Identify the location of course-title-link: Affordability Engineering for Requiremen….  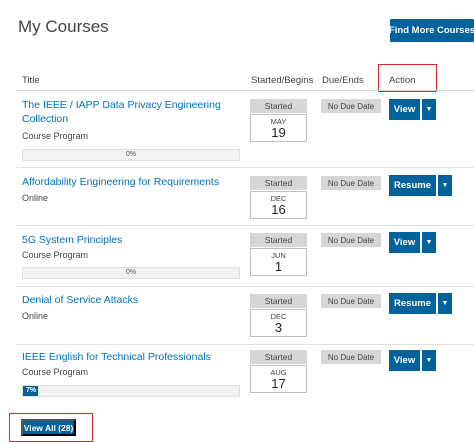
(132, 182).